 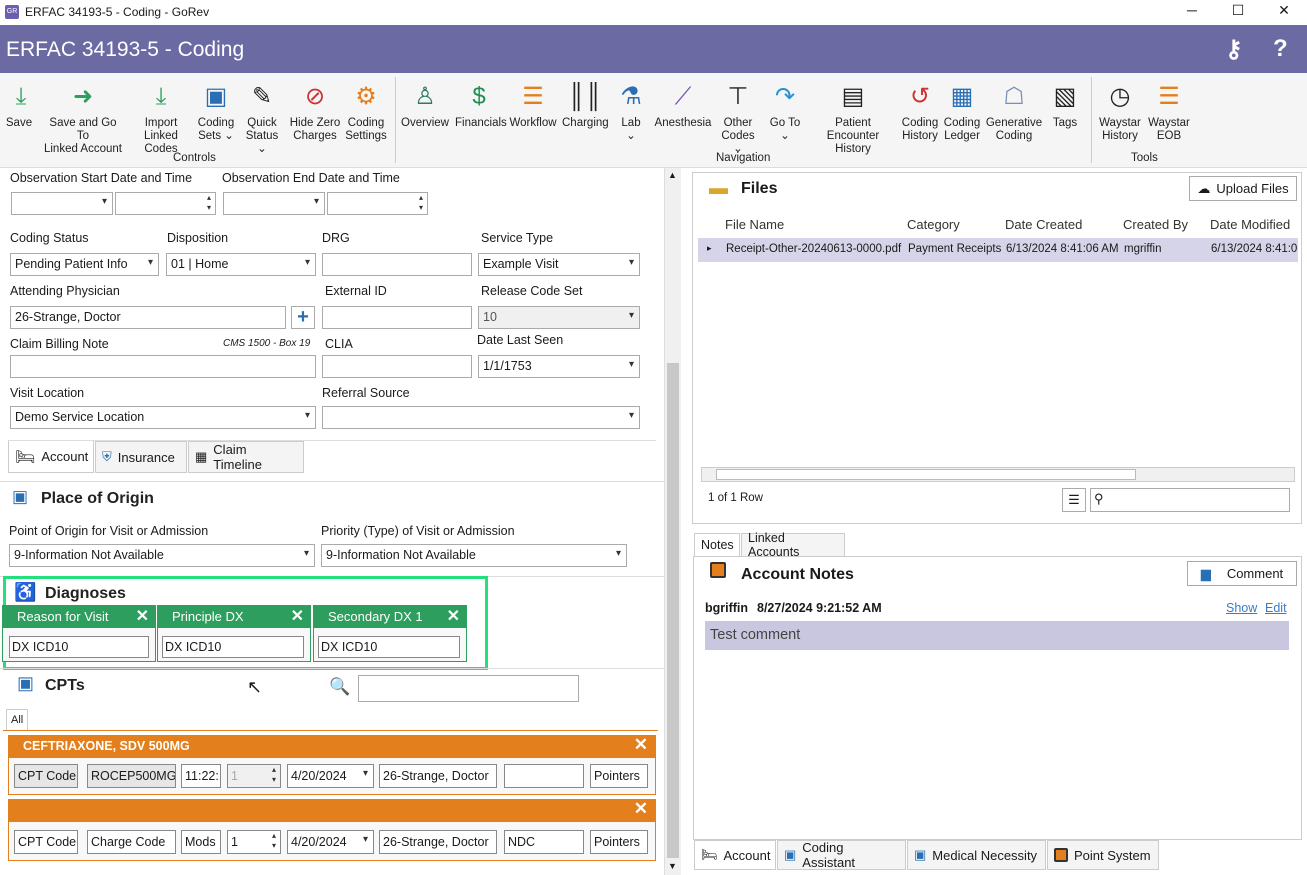 What do you see at coordinates (709, 248) in the screenshot?
I see `expand-row-icon: ▸` at bounding box center [709, 248].